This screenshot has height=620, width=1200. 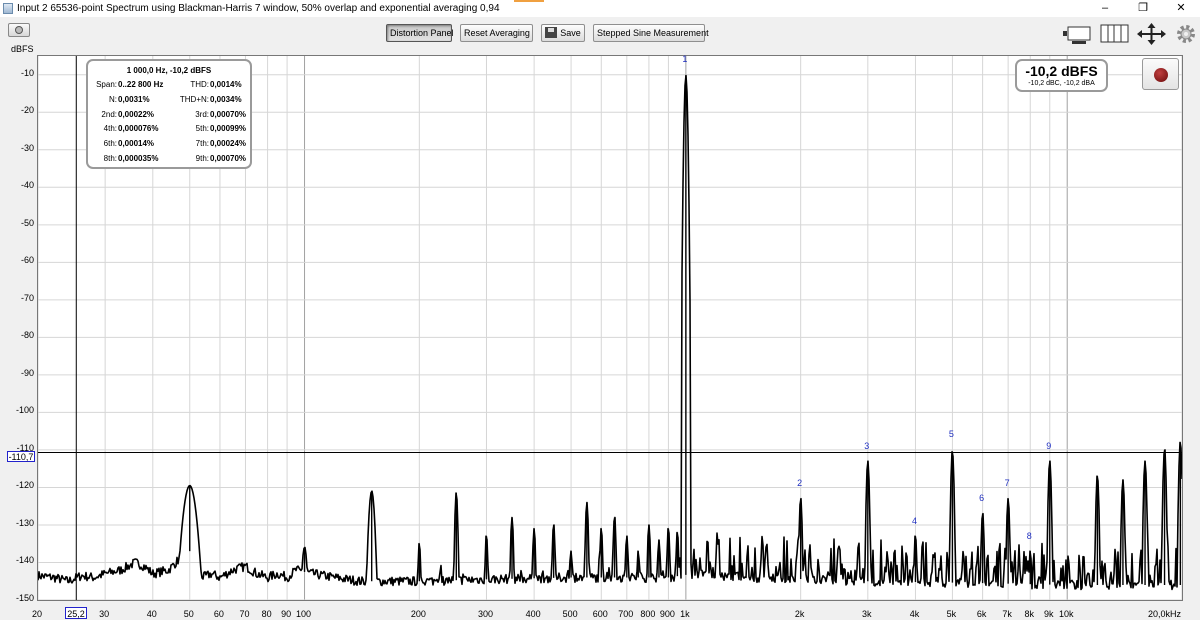 What do you see at coordinates (1029, 614) in the screenshot?
I see `x-tick-label: 8k` at bounding box center [1029, 614].